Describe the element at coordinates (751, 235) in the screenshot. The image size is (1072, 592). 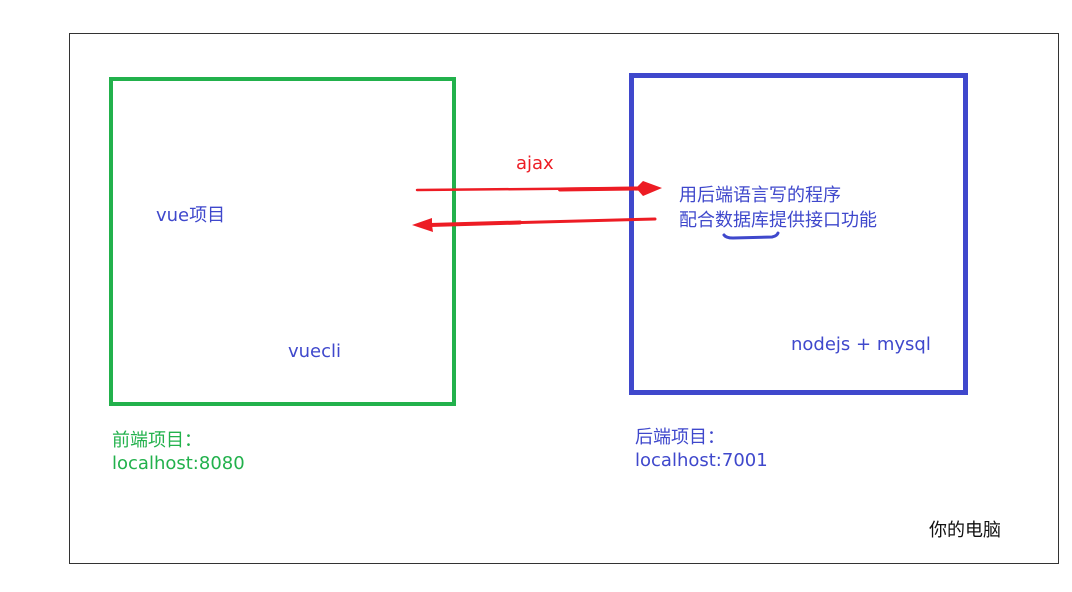
I see `database-underline` at that location.